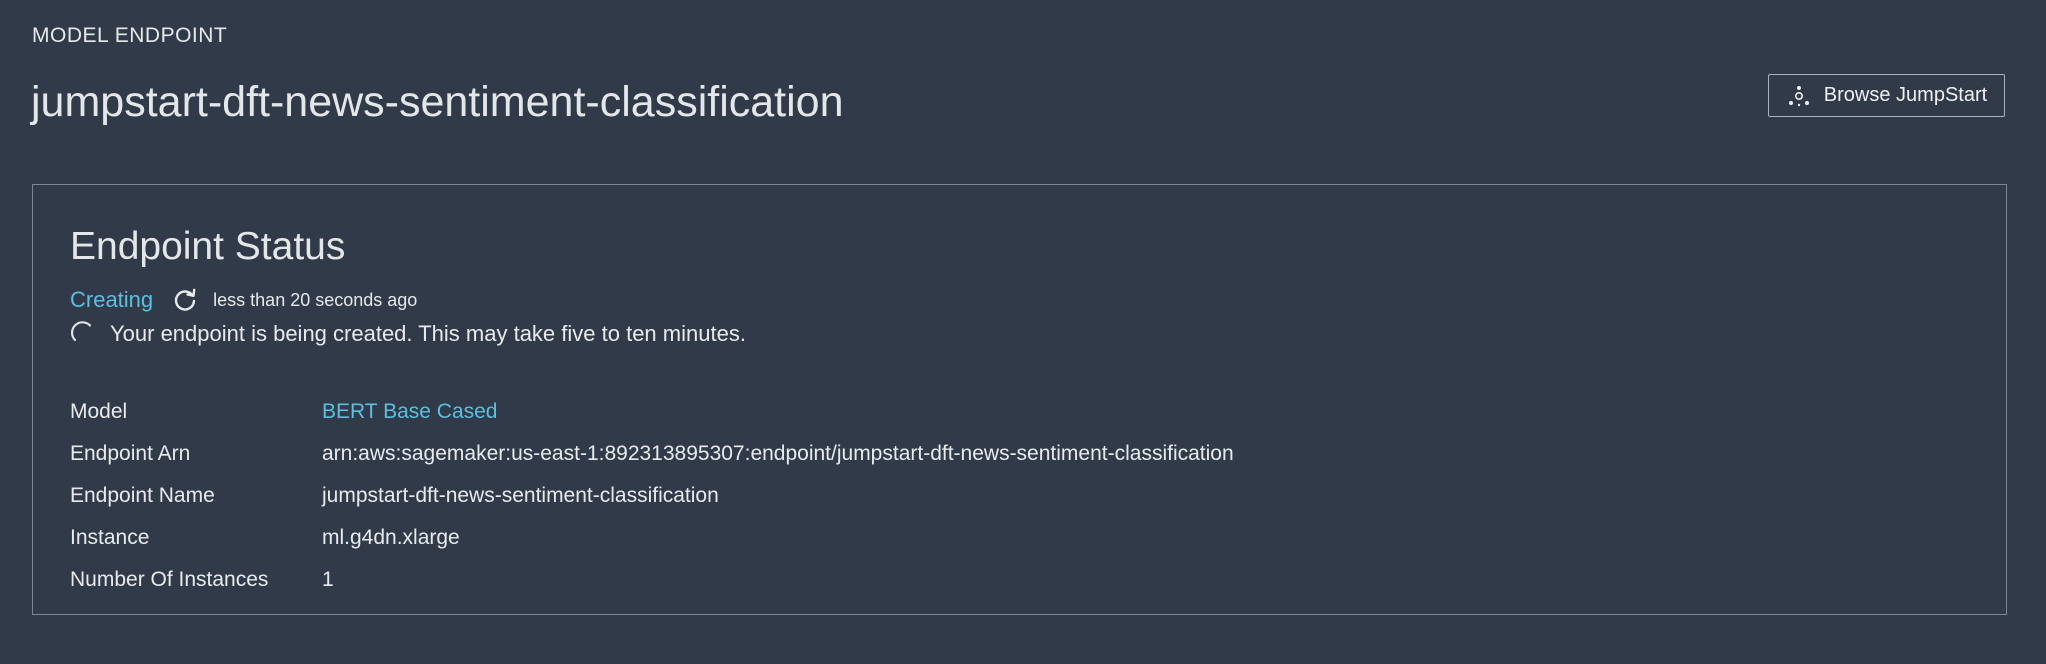 The image size is (2046, 664). I want to click on detail-label: Endpoint Name, so click(142, 495).